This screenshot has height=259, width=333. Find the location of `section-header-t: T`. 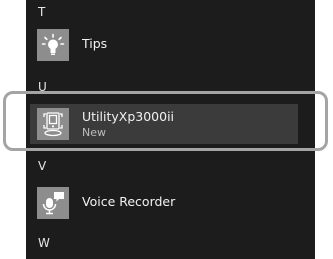

section-header-t: T is located at coordinates (41, 12).